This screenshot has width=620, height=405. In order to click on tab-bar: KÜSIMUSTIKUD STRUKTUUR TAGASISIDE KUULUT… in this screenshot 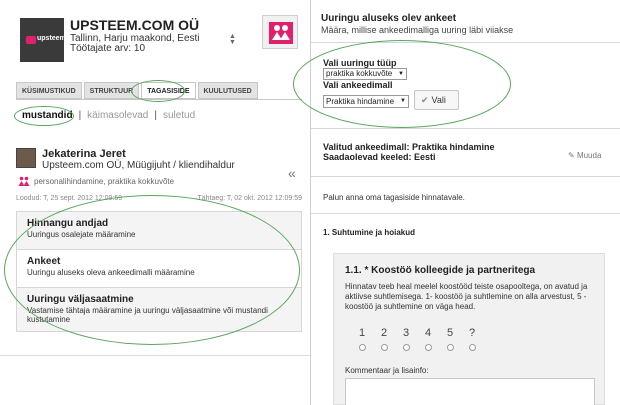, I will do `click(137, 90)`.